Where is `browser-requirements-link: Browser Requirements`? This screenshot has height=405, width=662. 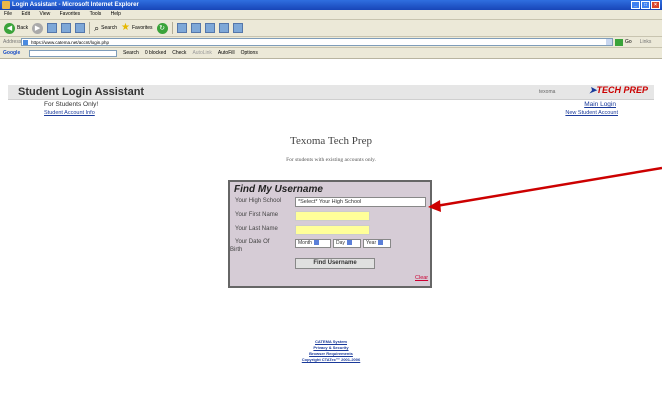
browser-requirements-link: Browser Requirements is located at coordinates (331, 353).